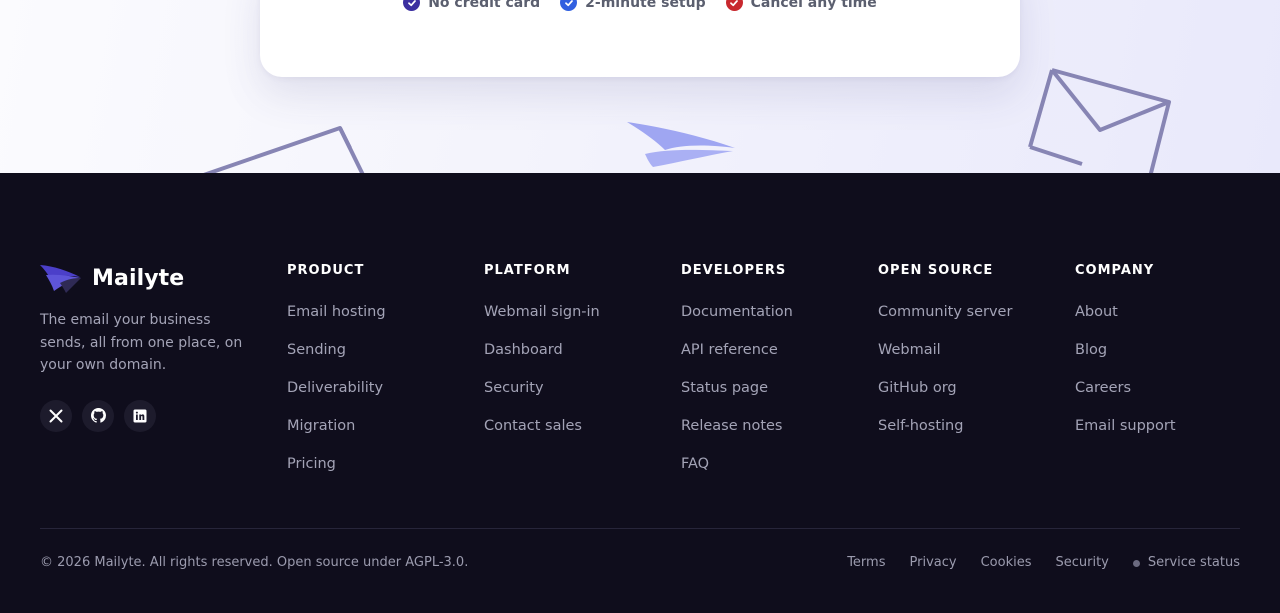  I want to click on footer-link-contact-sales: Contact sales, so click(533, 426).